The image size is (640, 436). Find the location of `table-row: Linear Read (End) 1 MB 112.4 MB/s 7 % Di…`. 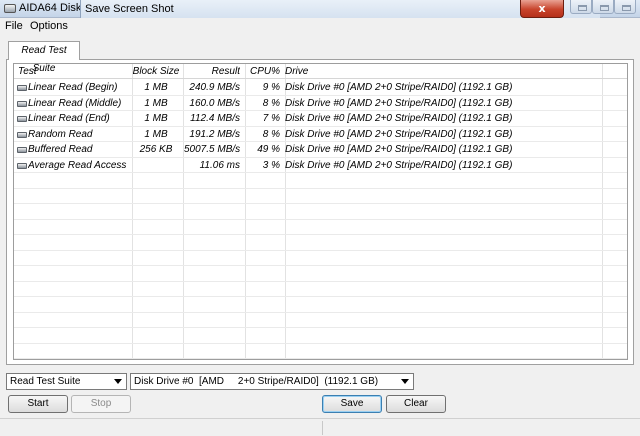

table-row: Linear Read (End) 1 MB 112.4 MB/s 7 % Di… is located at coordinates (320, 119).